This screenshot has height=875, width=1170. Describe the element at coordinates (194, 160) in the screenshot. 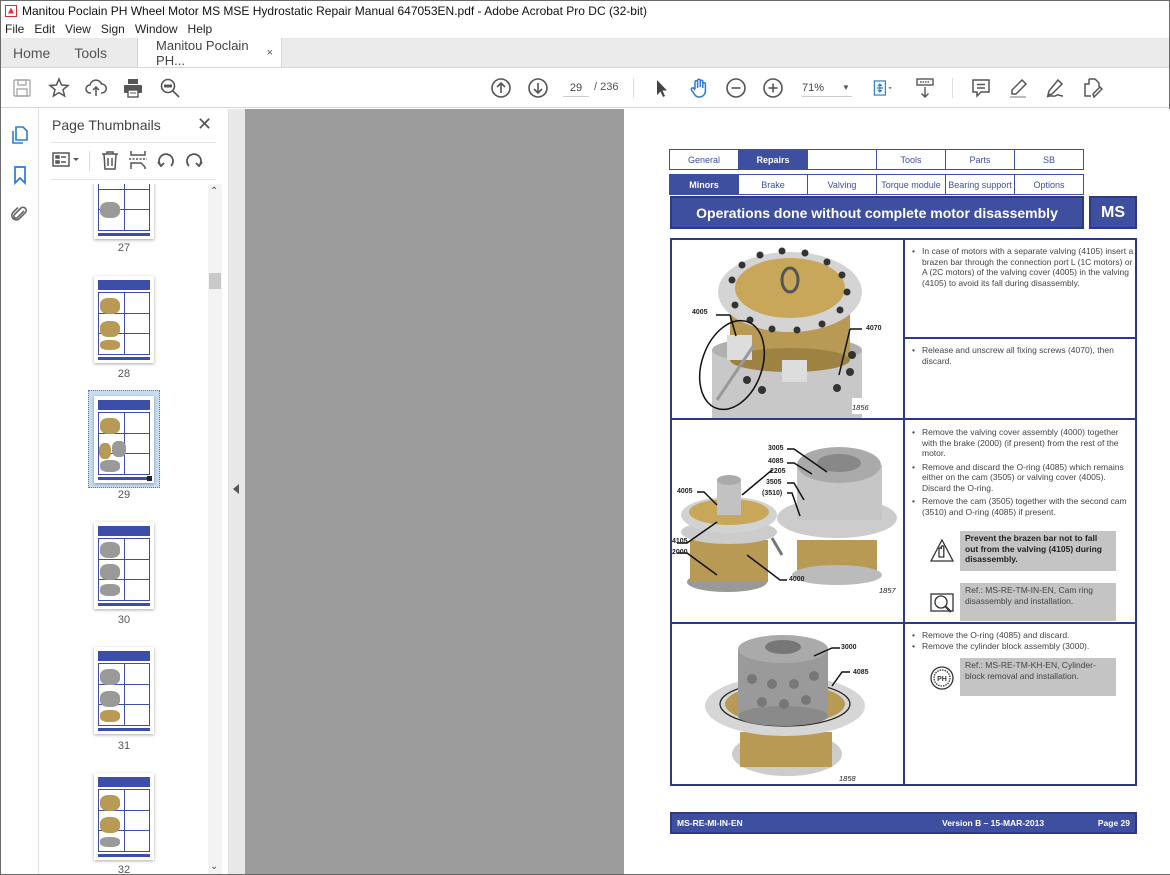

I see `rotate-right-icon` at that location.